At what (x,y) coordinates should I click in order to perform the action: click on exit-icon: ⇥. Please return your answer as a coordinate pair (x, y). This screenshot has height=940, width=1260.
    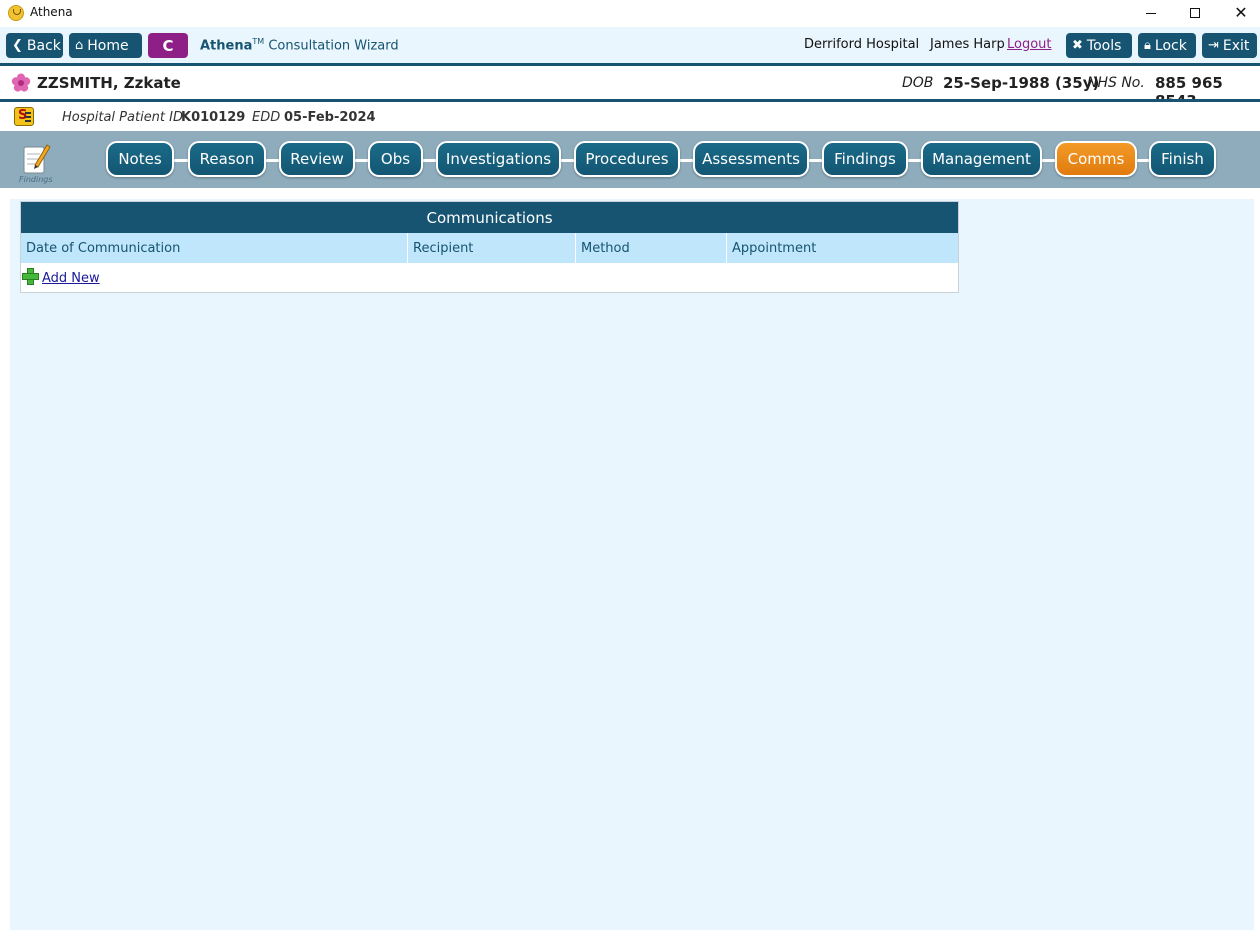
    Looking at the image, I should click on (1213, 45).